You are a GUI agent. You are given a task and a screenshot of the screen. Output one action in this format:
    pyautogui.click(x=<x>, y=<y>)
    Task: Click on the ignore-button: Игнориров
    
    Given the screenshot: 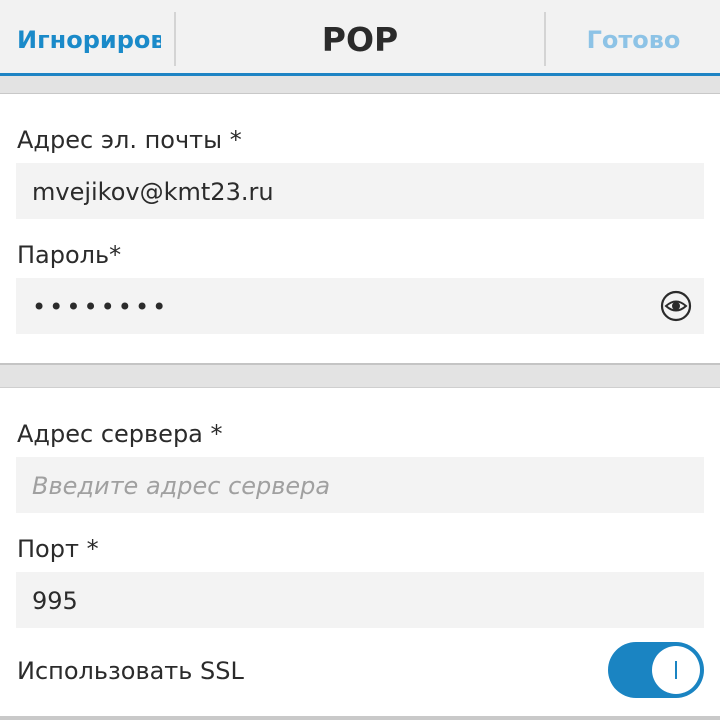 What is the action you would take?
    pyautogui.click(x=89, y=38)
    